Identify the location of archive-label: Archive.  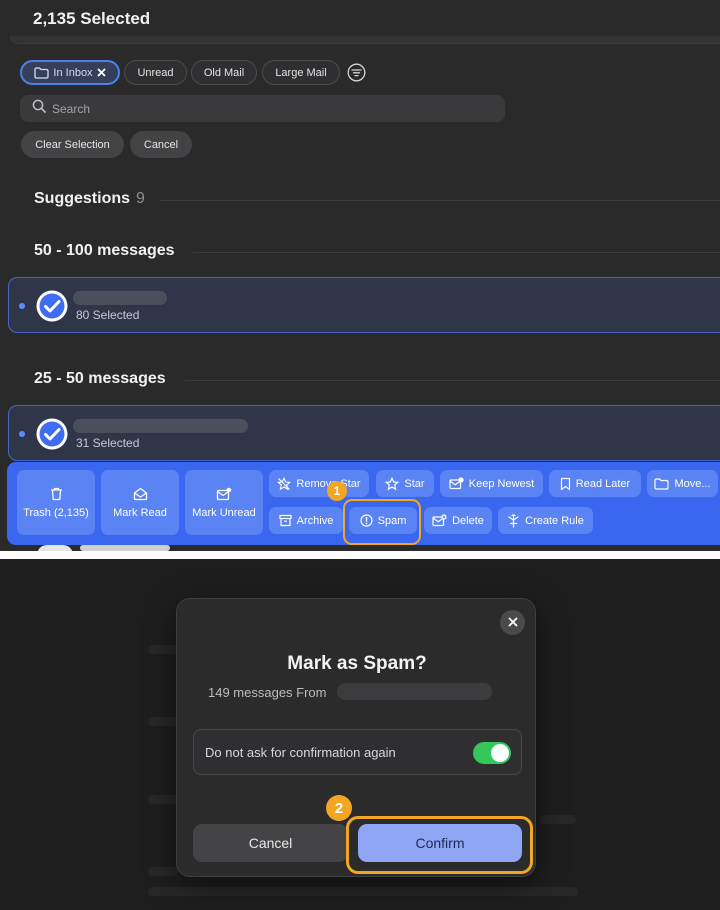
(315, 520).